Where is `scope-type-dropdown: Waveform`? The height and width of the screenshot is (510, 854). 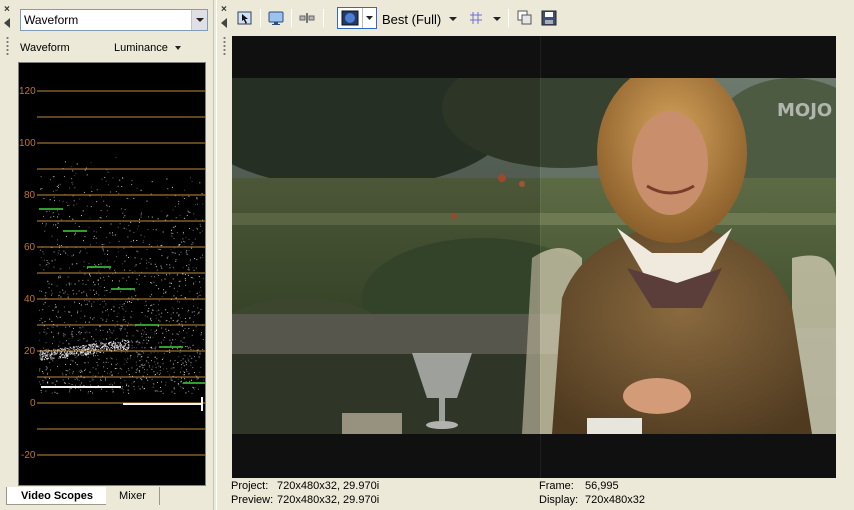
scope-type-dropdown: Waveform is located at coordinates (114, 20).